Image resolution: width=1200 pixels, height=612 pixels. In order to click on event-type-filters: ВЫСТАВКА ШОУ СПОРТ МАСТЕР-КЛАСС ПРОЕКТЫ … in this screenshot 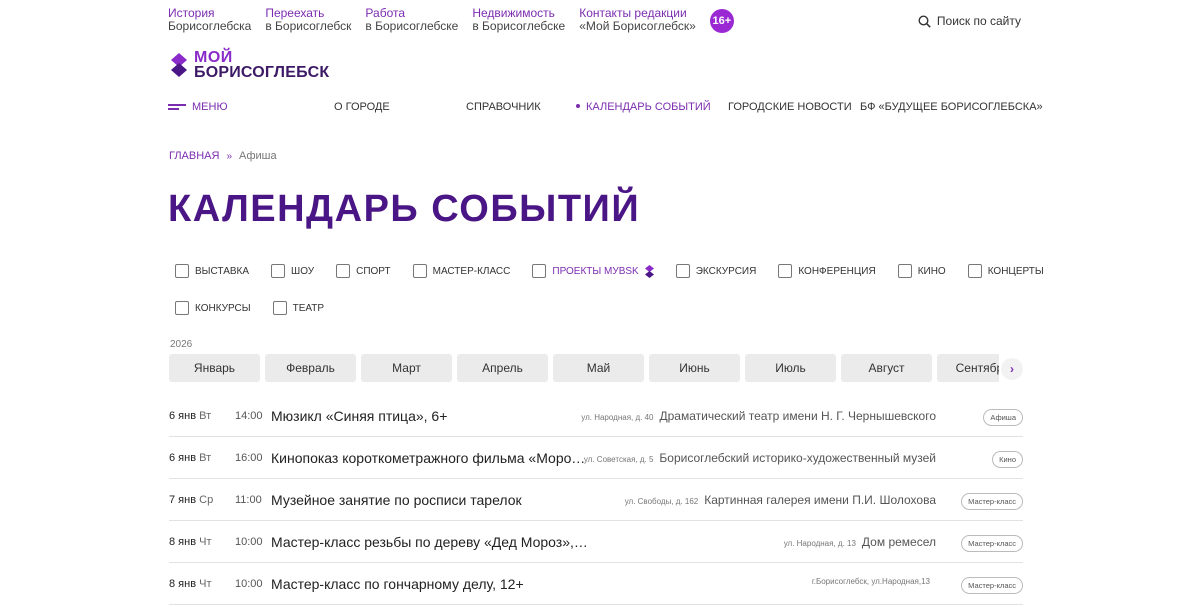, I will do `click(609, 300)`.